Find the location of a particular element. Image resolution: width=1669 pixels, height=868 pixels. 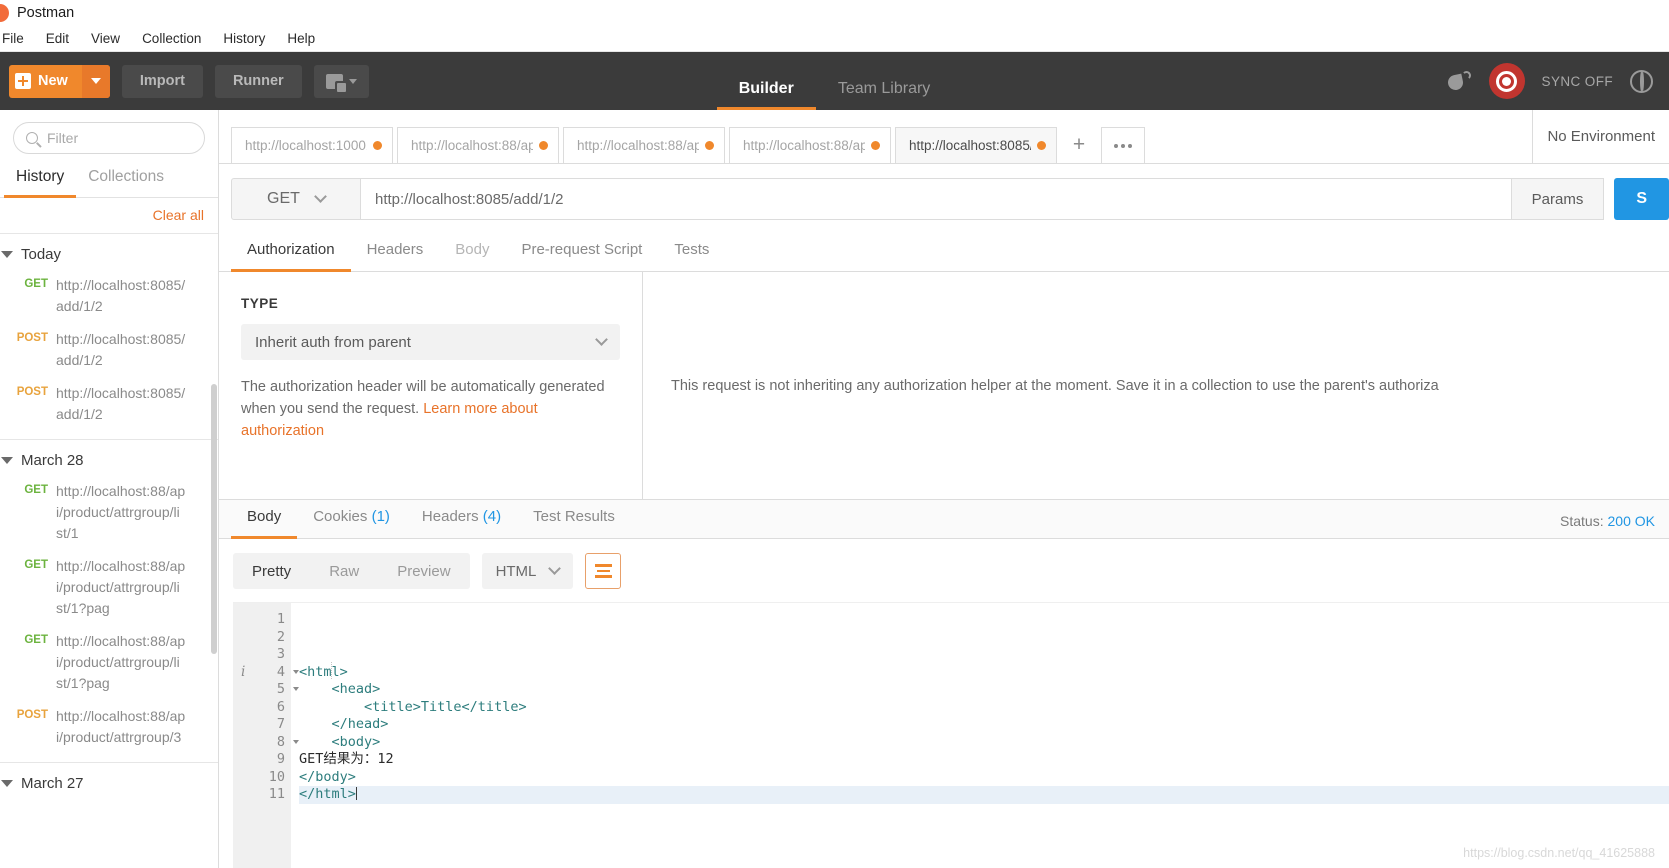

request-tab: http://localhost:10001 is located at coordinates (312, 145).